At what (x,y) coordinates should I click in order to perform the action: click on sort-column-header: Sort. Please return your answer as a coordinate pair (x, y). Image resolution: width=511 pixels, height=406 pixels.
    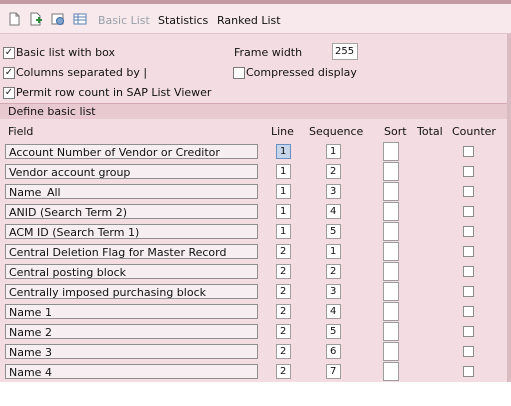
    Looking at the image, I should click on (395, 131).